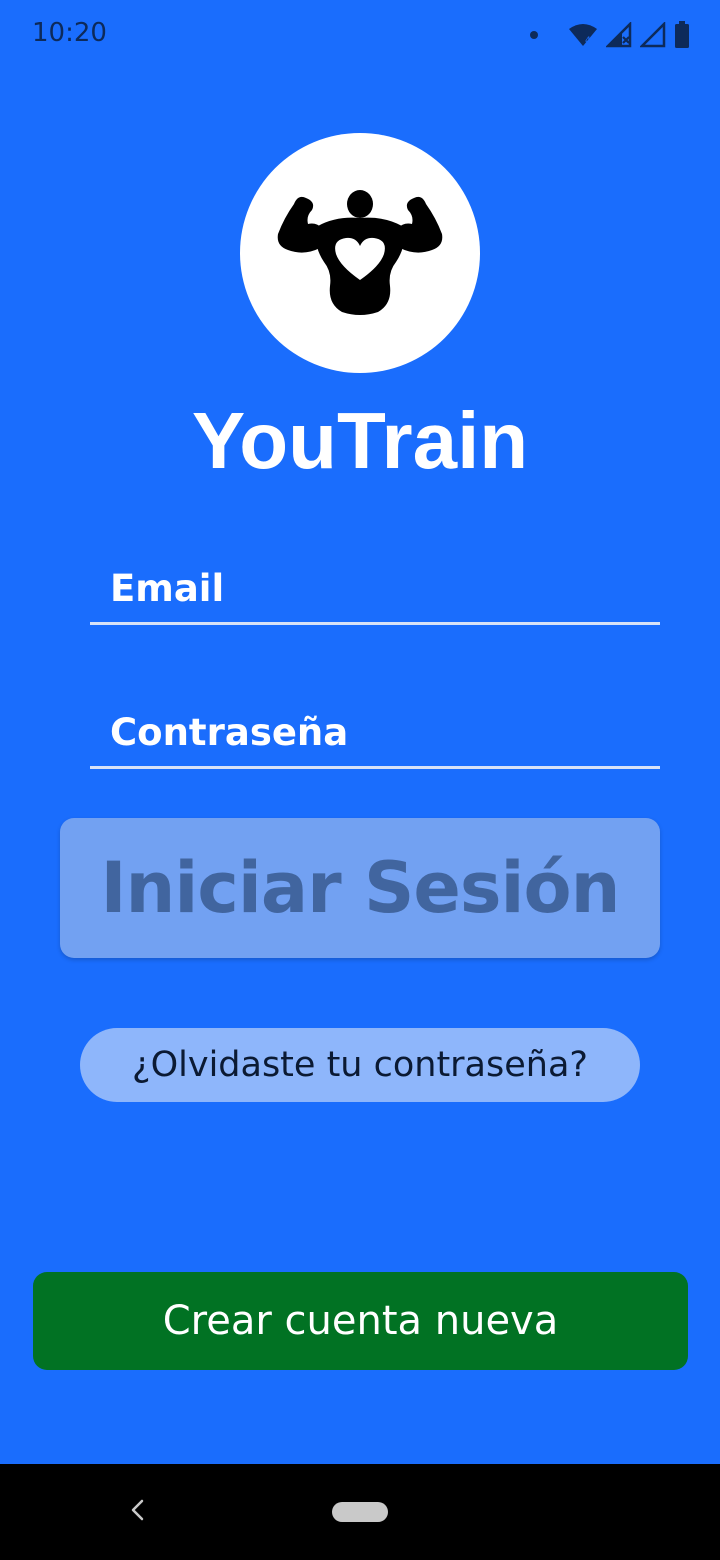  Describe the element at coordinates (360, 1321) in the screenshot. I see `create-account-button: Crear cuenta nueva` at that location.